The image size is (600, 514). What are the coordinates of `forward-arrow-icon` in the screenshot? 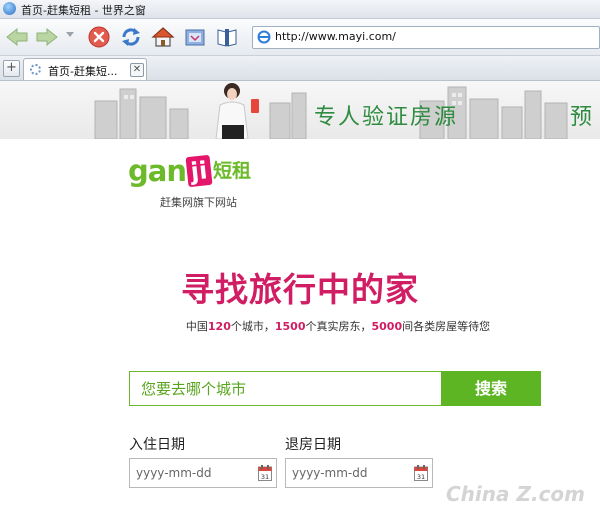 It's located at (47, 37).